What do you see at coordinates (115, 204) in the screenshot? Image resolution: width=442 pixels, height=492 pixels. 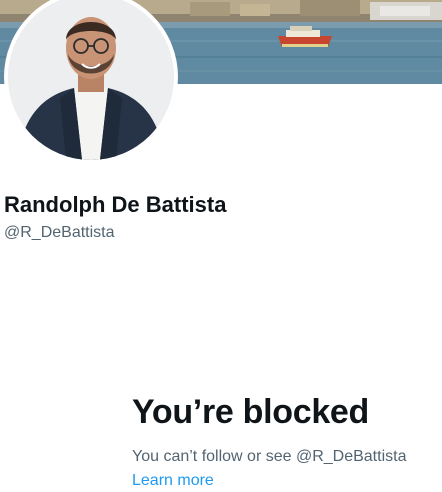 I see `profile-display-name: Randolph De Battista` at bounding box center [115, 204].